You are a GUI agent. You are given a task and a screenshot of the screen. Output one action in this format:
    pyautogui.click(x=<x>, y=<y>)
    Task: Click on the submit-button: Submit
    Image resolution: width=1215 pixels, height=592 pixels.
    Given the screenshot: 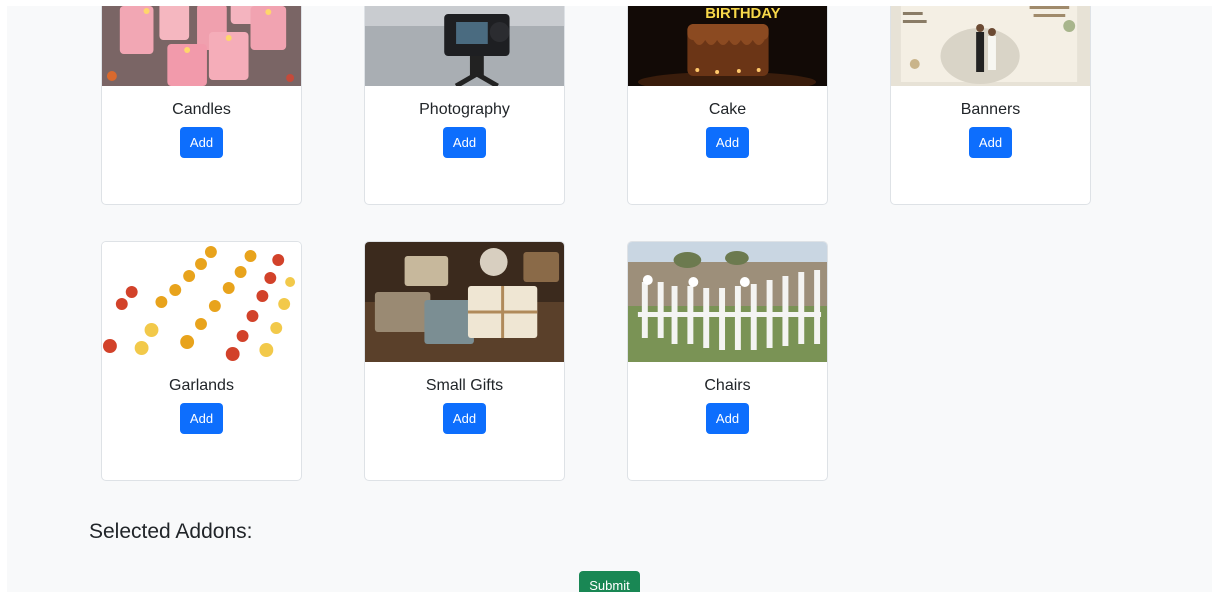 What is the action you would take?
    pyautogui.click(x=609, y=581)
    